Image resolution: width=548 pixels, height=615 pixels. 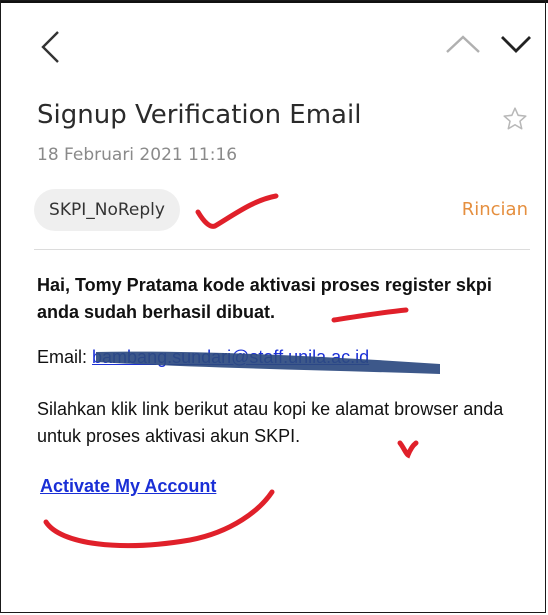 I want to click on details-link: Rincian, so click(x=495, y=209).